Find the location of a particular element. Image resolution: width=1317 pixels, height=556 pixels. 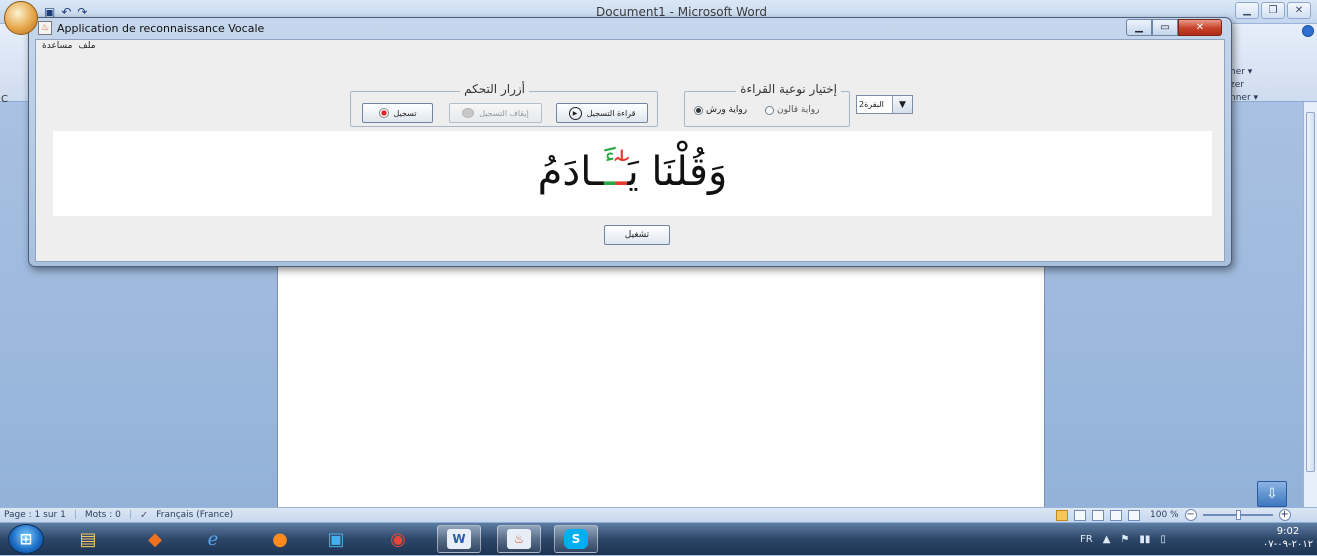

close-button: ✕ is located at coordinates (1200, 27).